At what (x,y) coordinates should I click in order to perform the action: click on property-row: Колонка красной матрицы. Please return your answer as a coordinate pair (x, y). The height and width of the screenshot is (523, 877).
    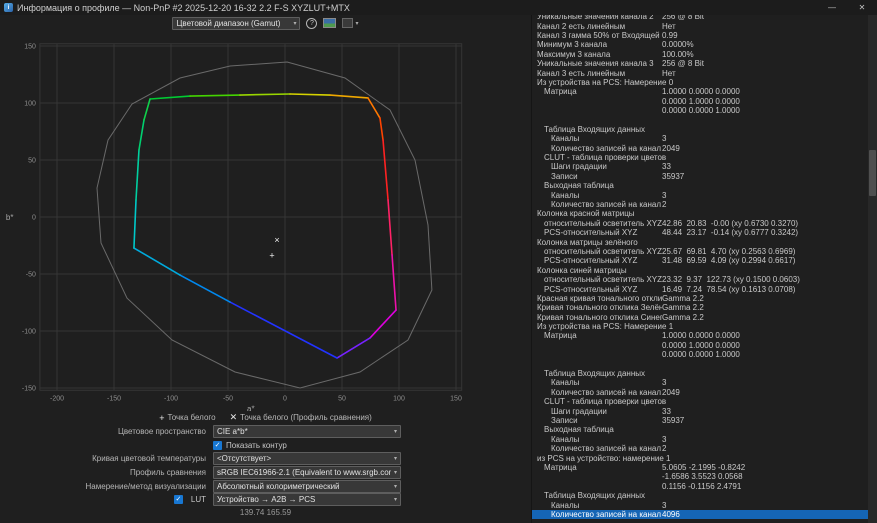
    Looking at the image, I should click on (700, 214).